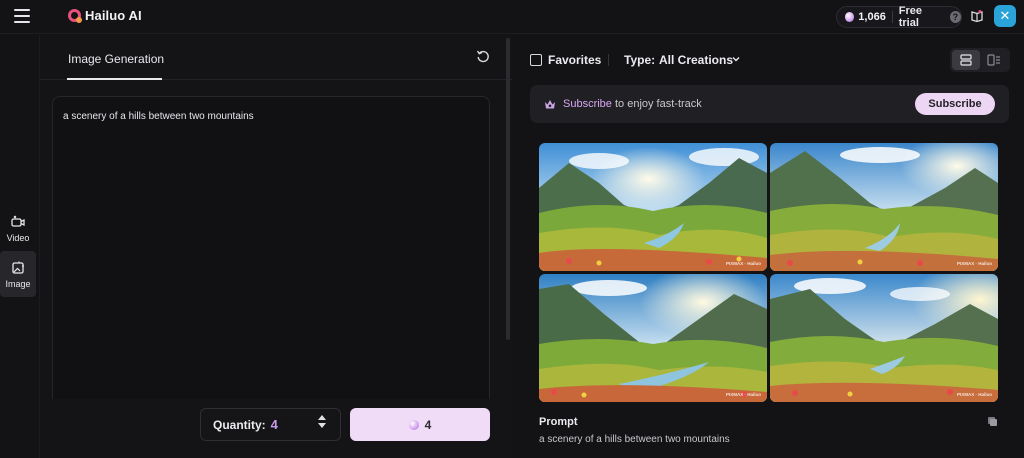 The image size is (1024, 458). What do you see at coordinates (587, 104) in the screenshot?
I see `subscribe-link: Subscribe` at bounding box center [587, 104].